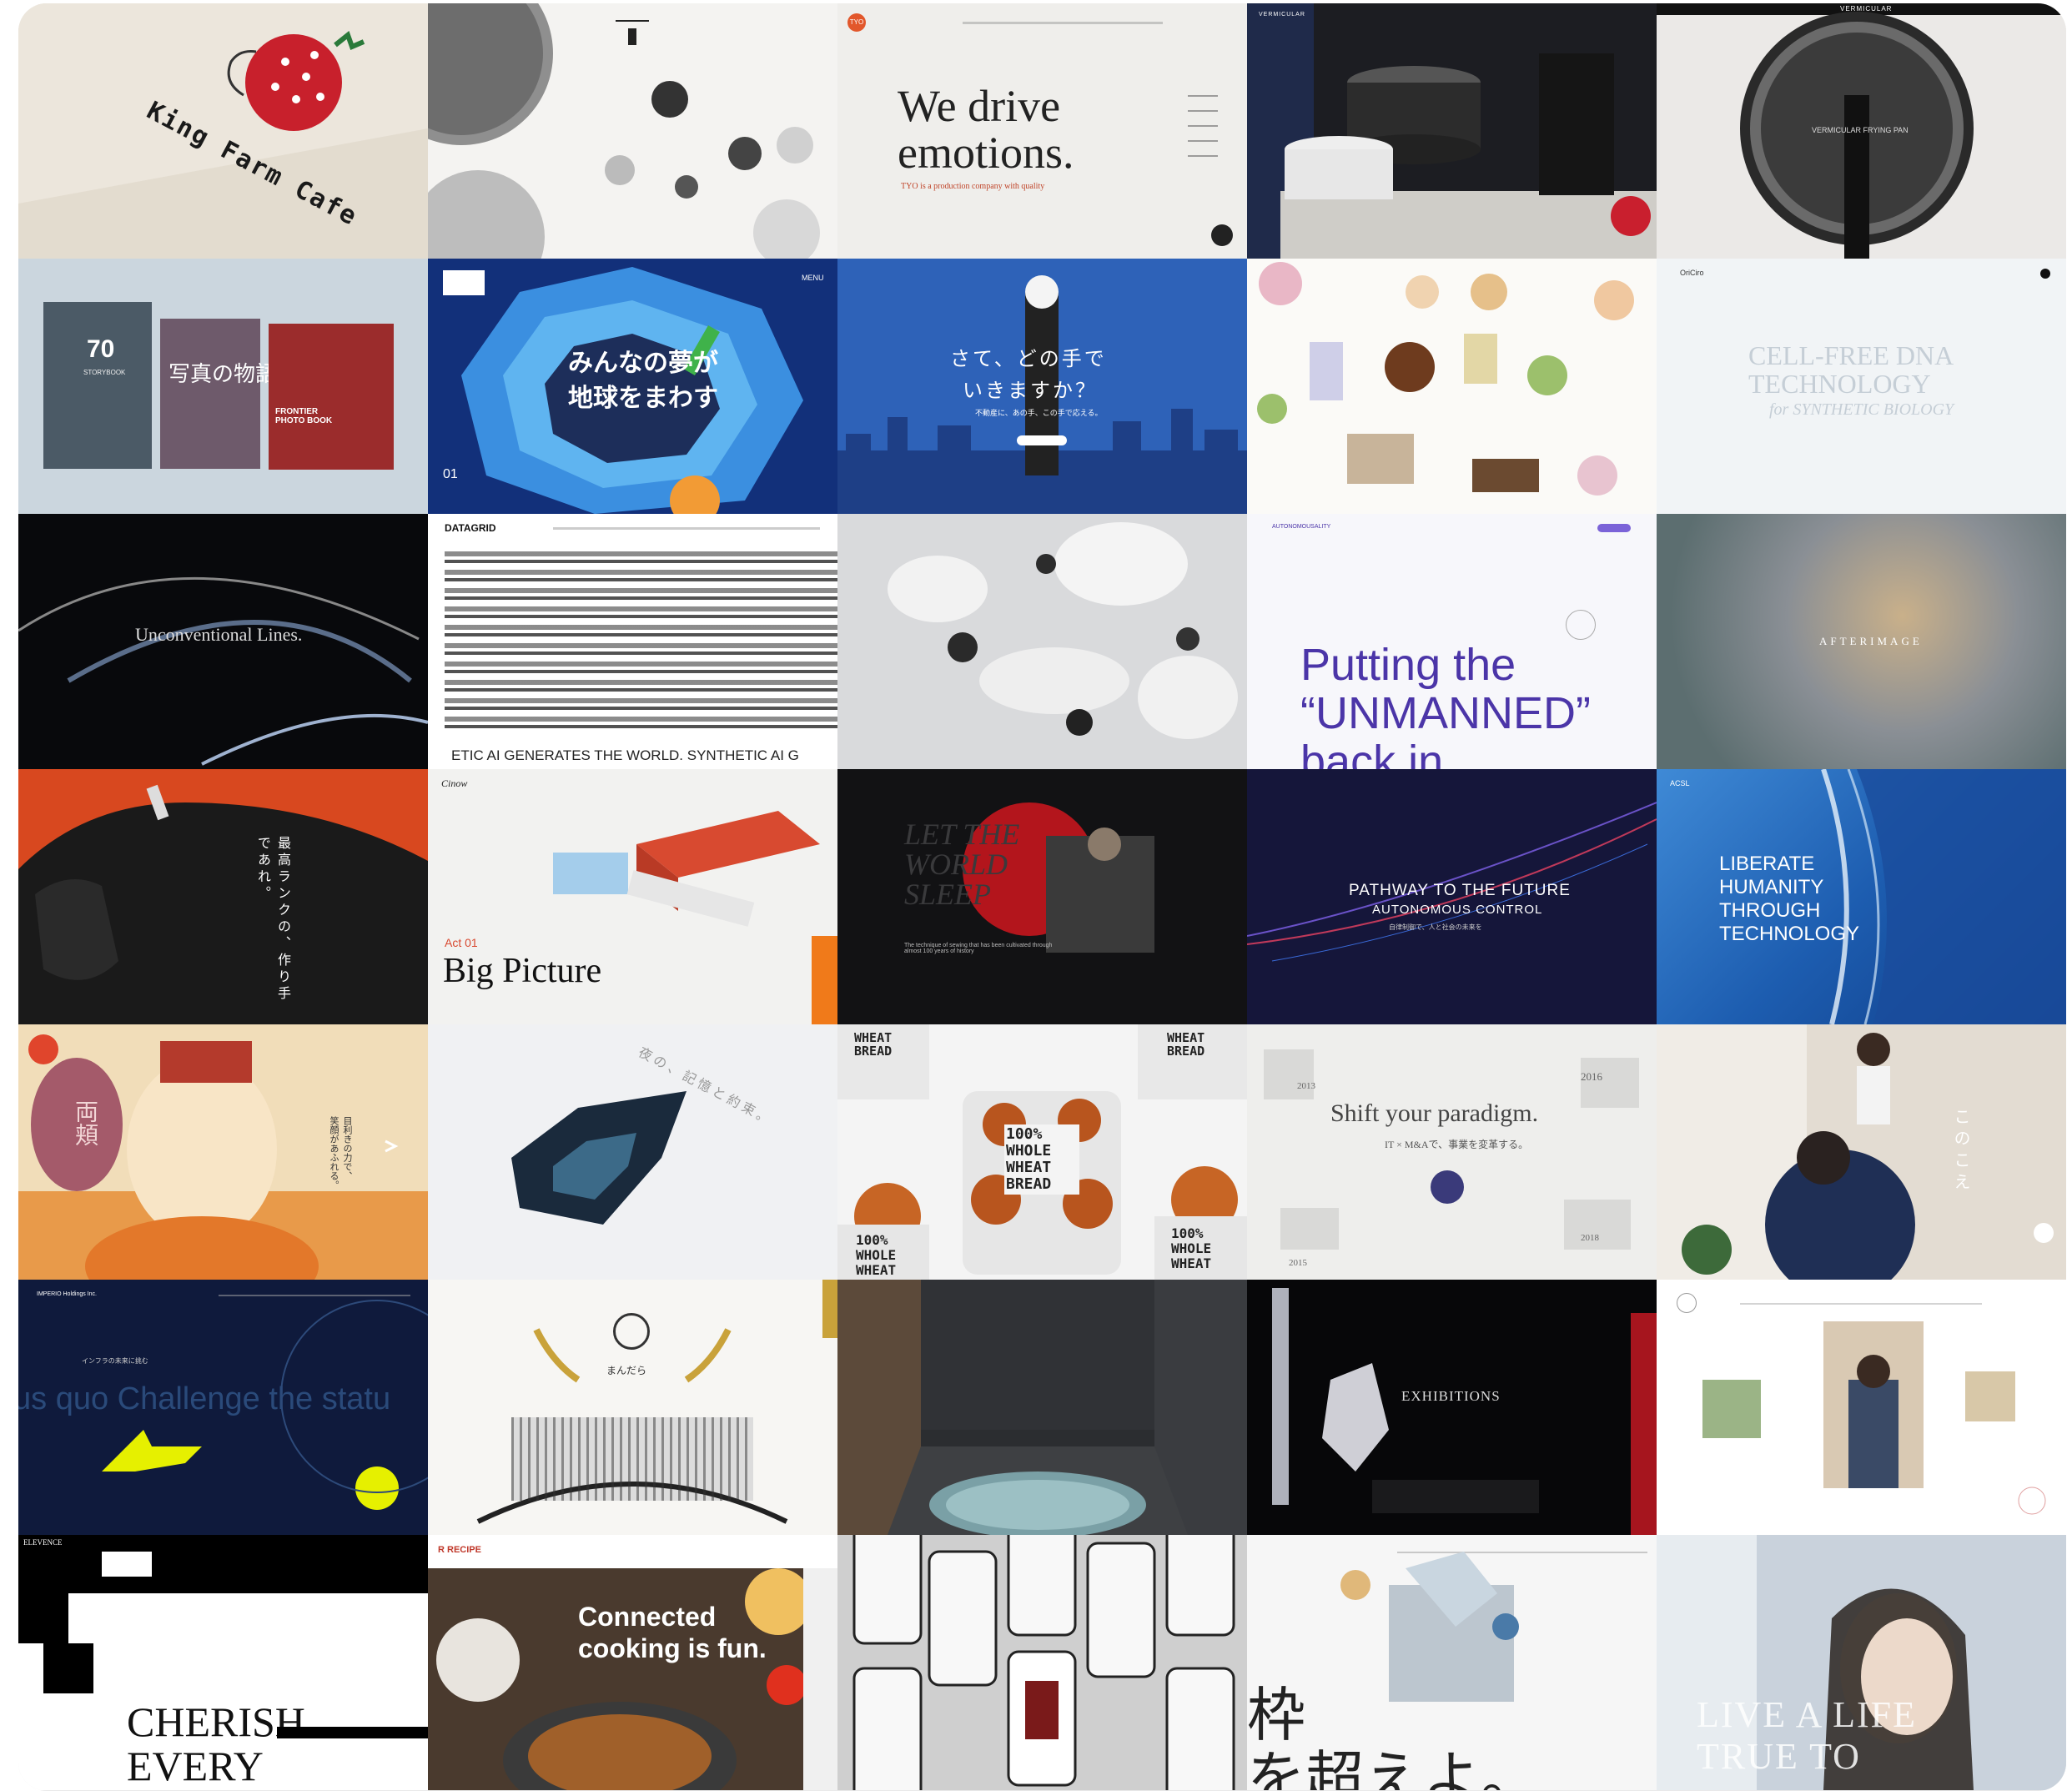 The width and height of the screenshot is (2072, 1791). I want to click on dancers-photo, so click(1063, 630).